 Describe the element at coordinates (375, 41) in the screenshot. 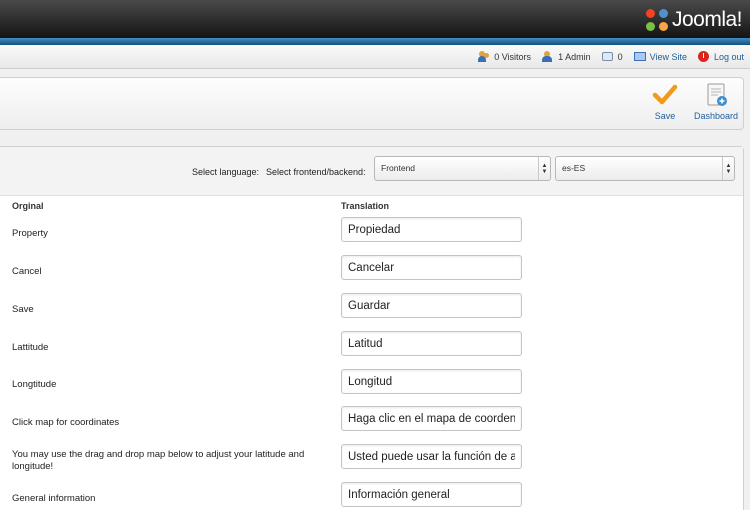

I see `header-blue-stripe` at that location.